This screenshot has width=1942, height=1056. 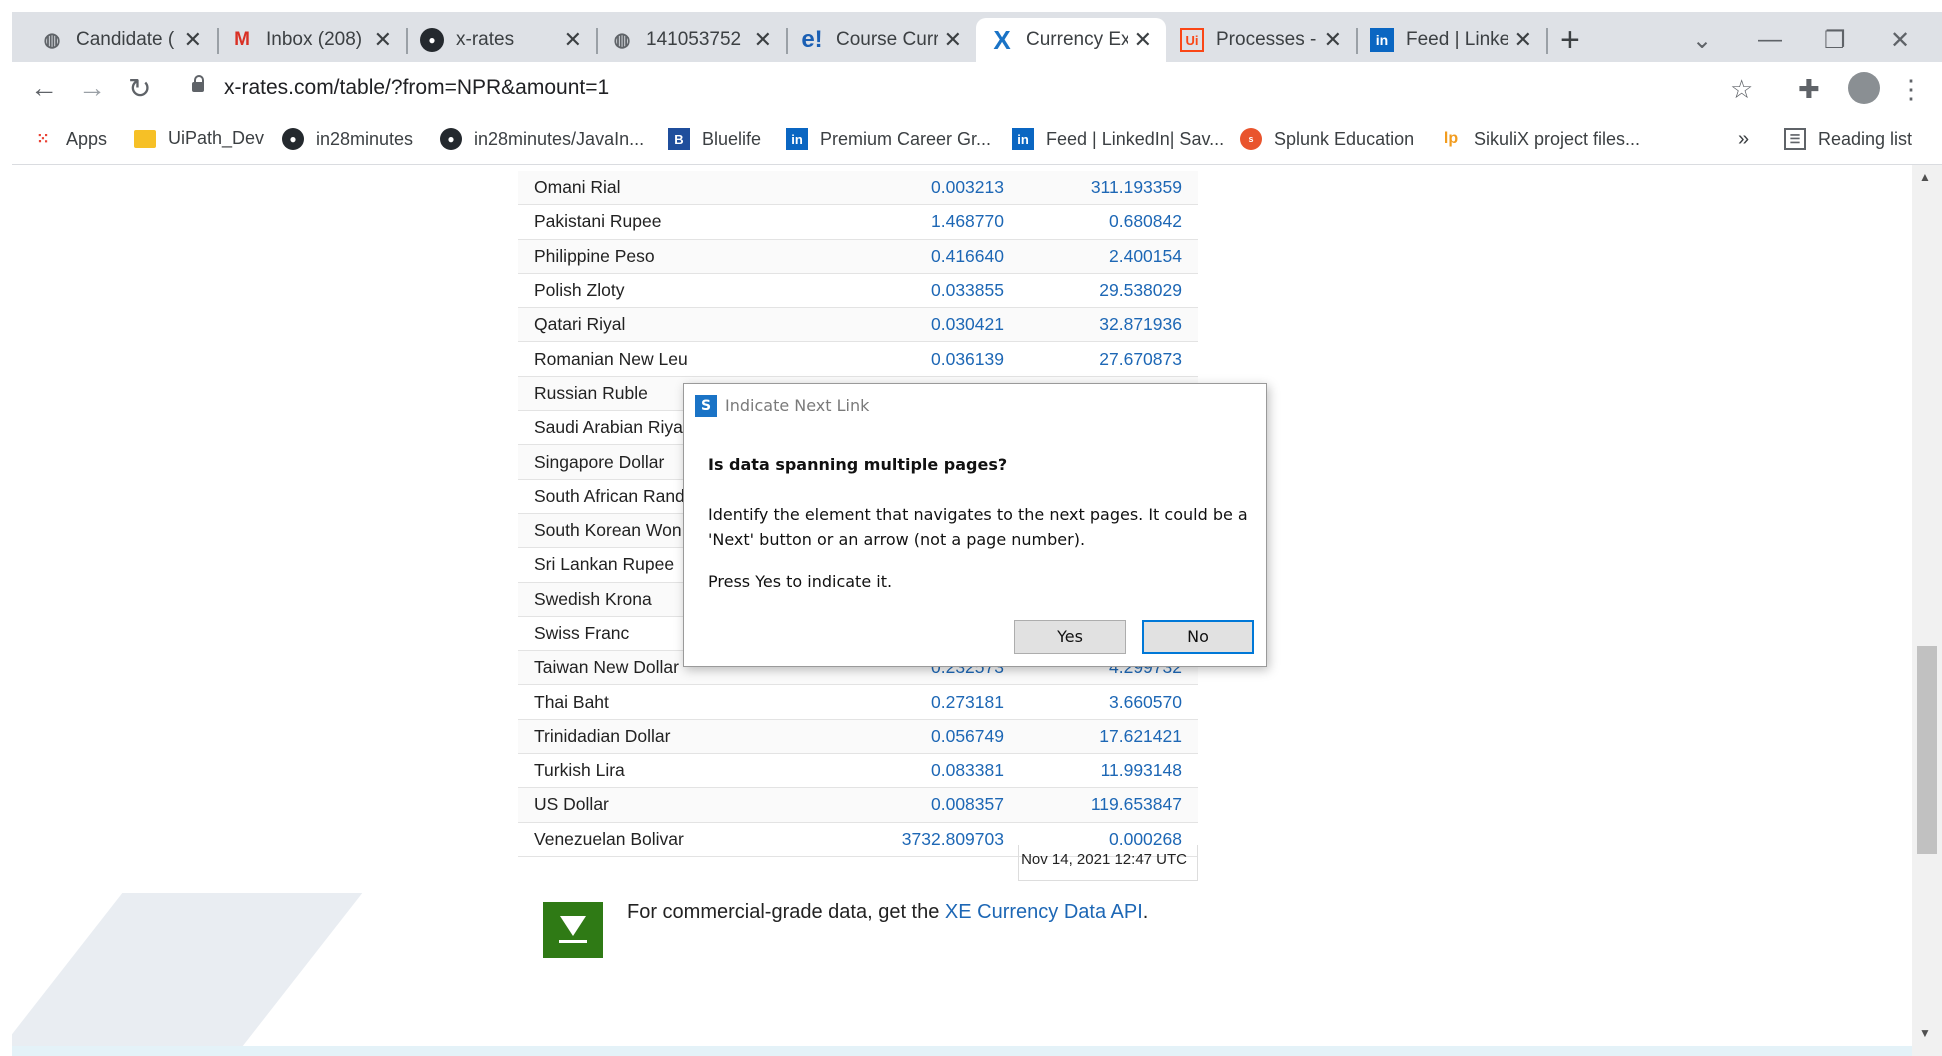 What do you see at coordinates (919, 702) in the screenshot?
I see `rate-value-link: 0.273181` at bounding box center [919, 702].